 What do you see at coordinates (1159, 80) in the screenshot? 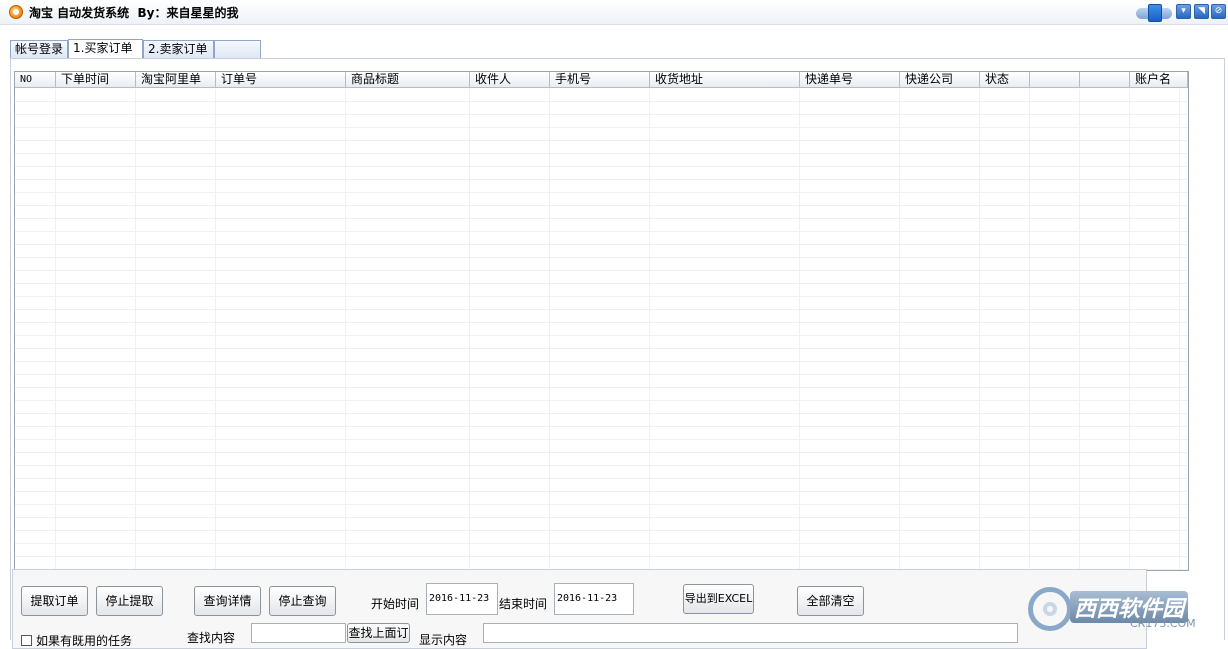
I see `col-header-account: 账户名` at bounding box center [1159, 80].